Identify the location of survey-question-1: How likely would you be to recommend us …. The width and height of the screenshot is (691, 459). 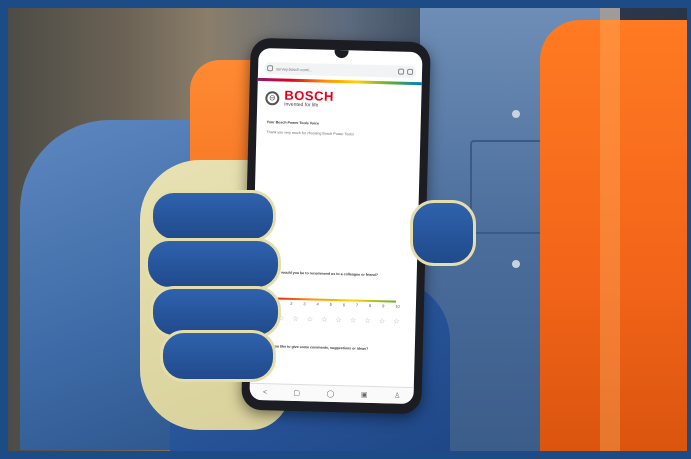
(320, 274).